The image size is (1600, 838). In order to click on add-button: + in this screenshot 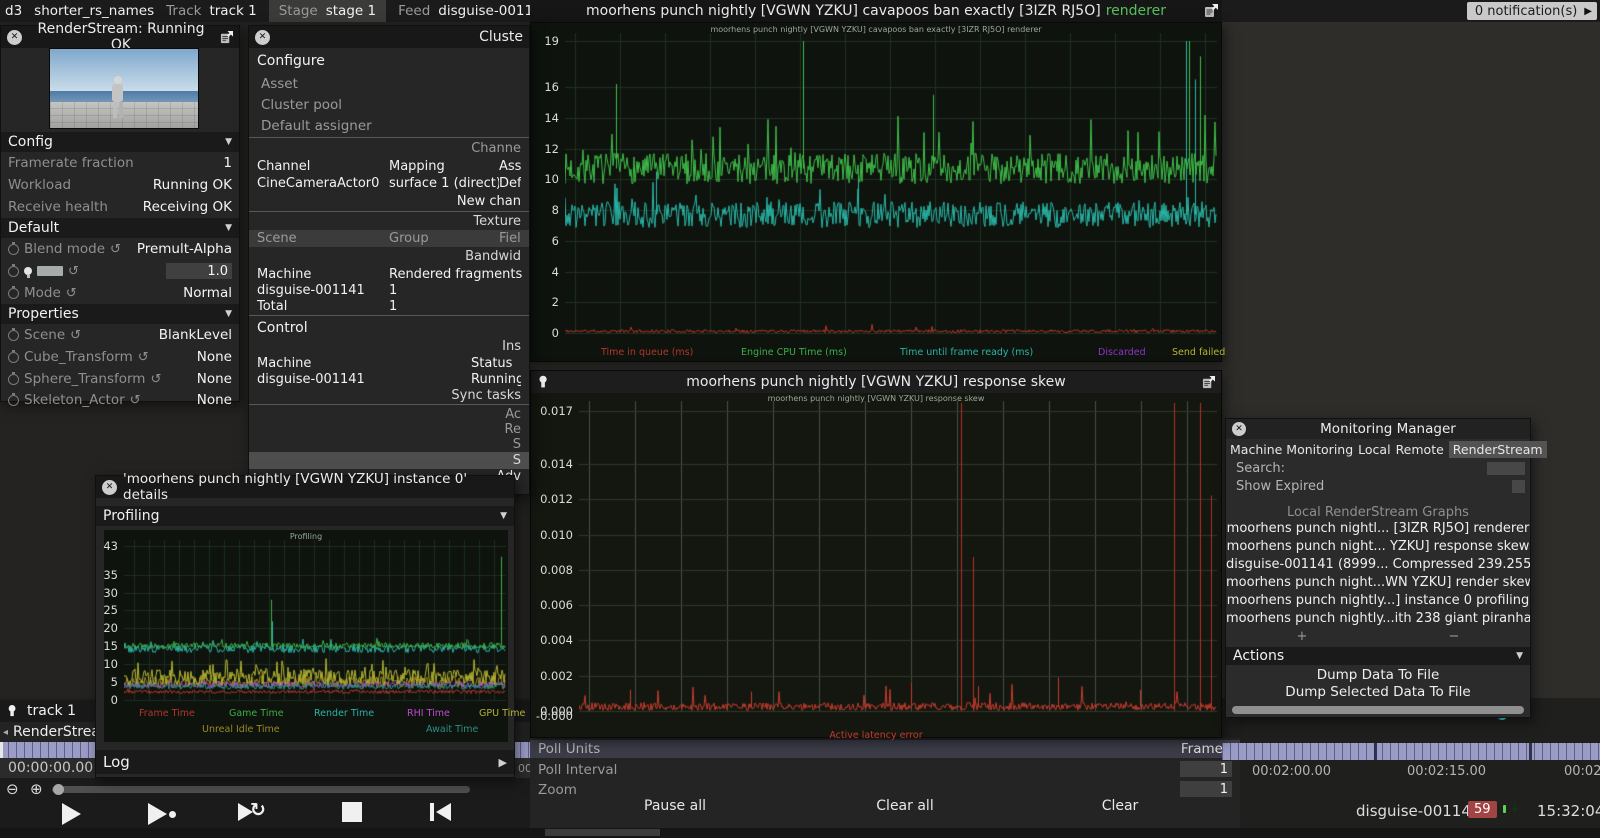, I will do `click(1302, 636)`.